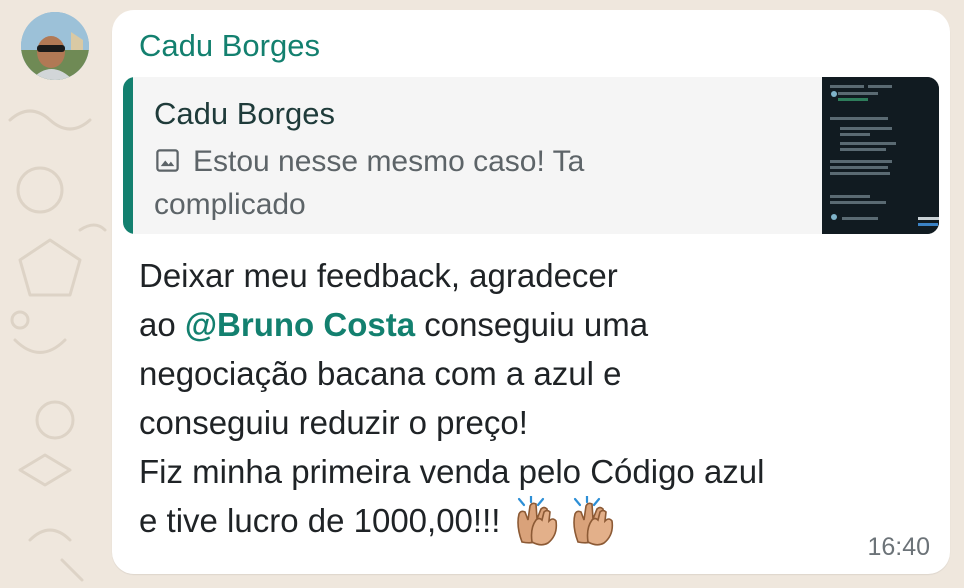 The image size is (964, 588). Describe the element at coordinates (300, 324) in the screenshot. I see `user-mention-link: @Bruno Costa` at that location.